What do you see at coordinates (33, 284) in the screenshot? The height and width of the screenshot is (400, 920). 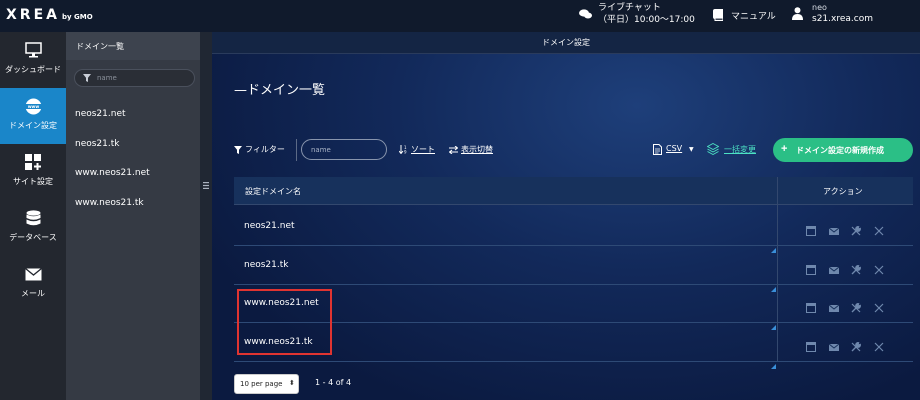 I see `nav-item-mail: メール` at bounding box center [33, 284].